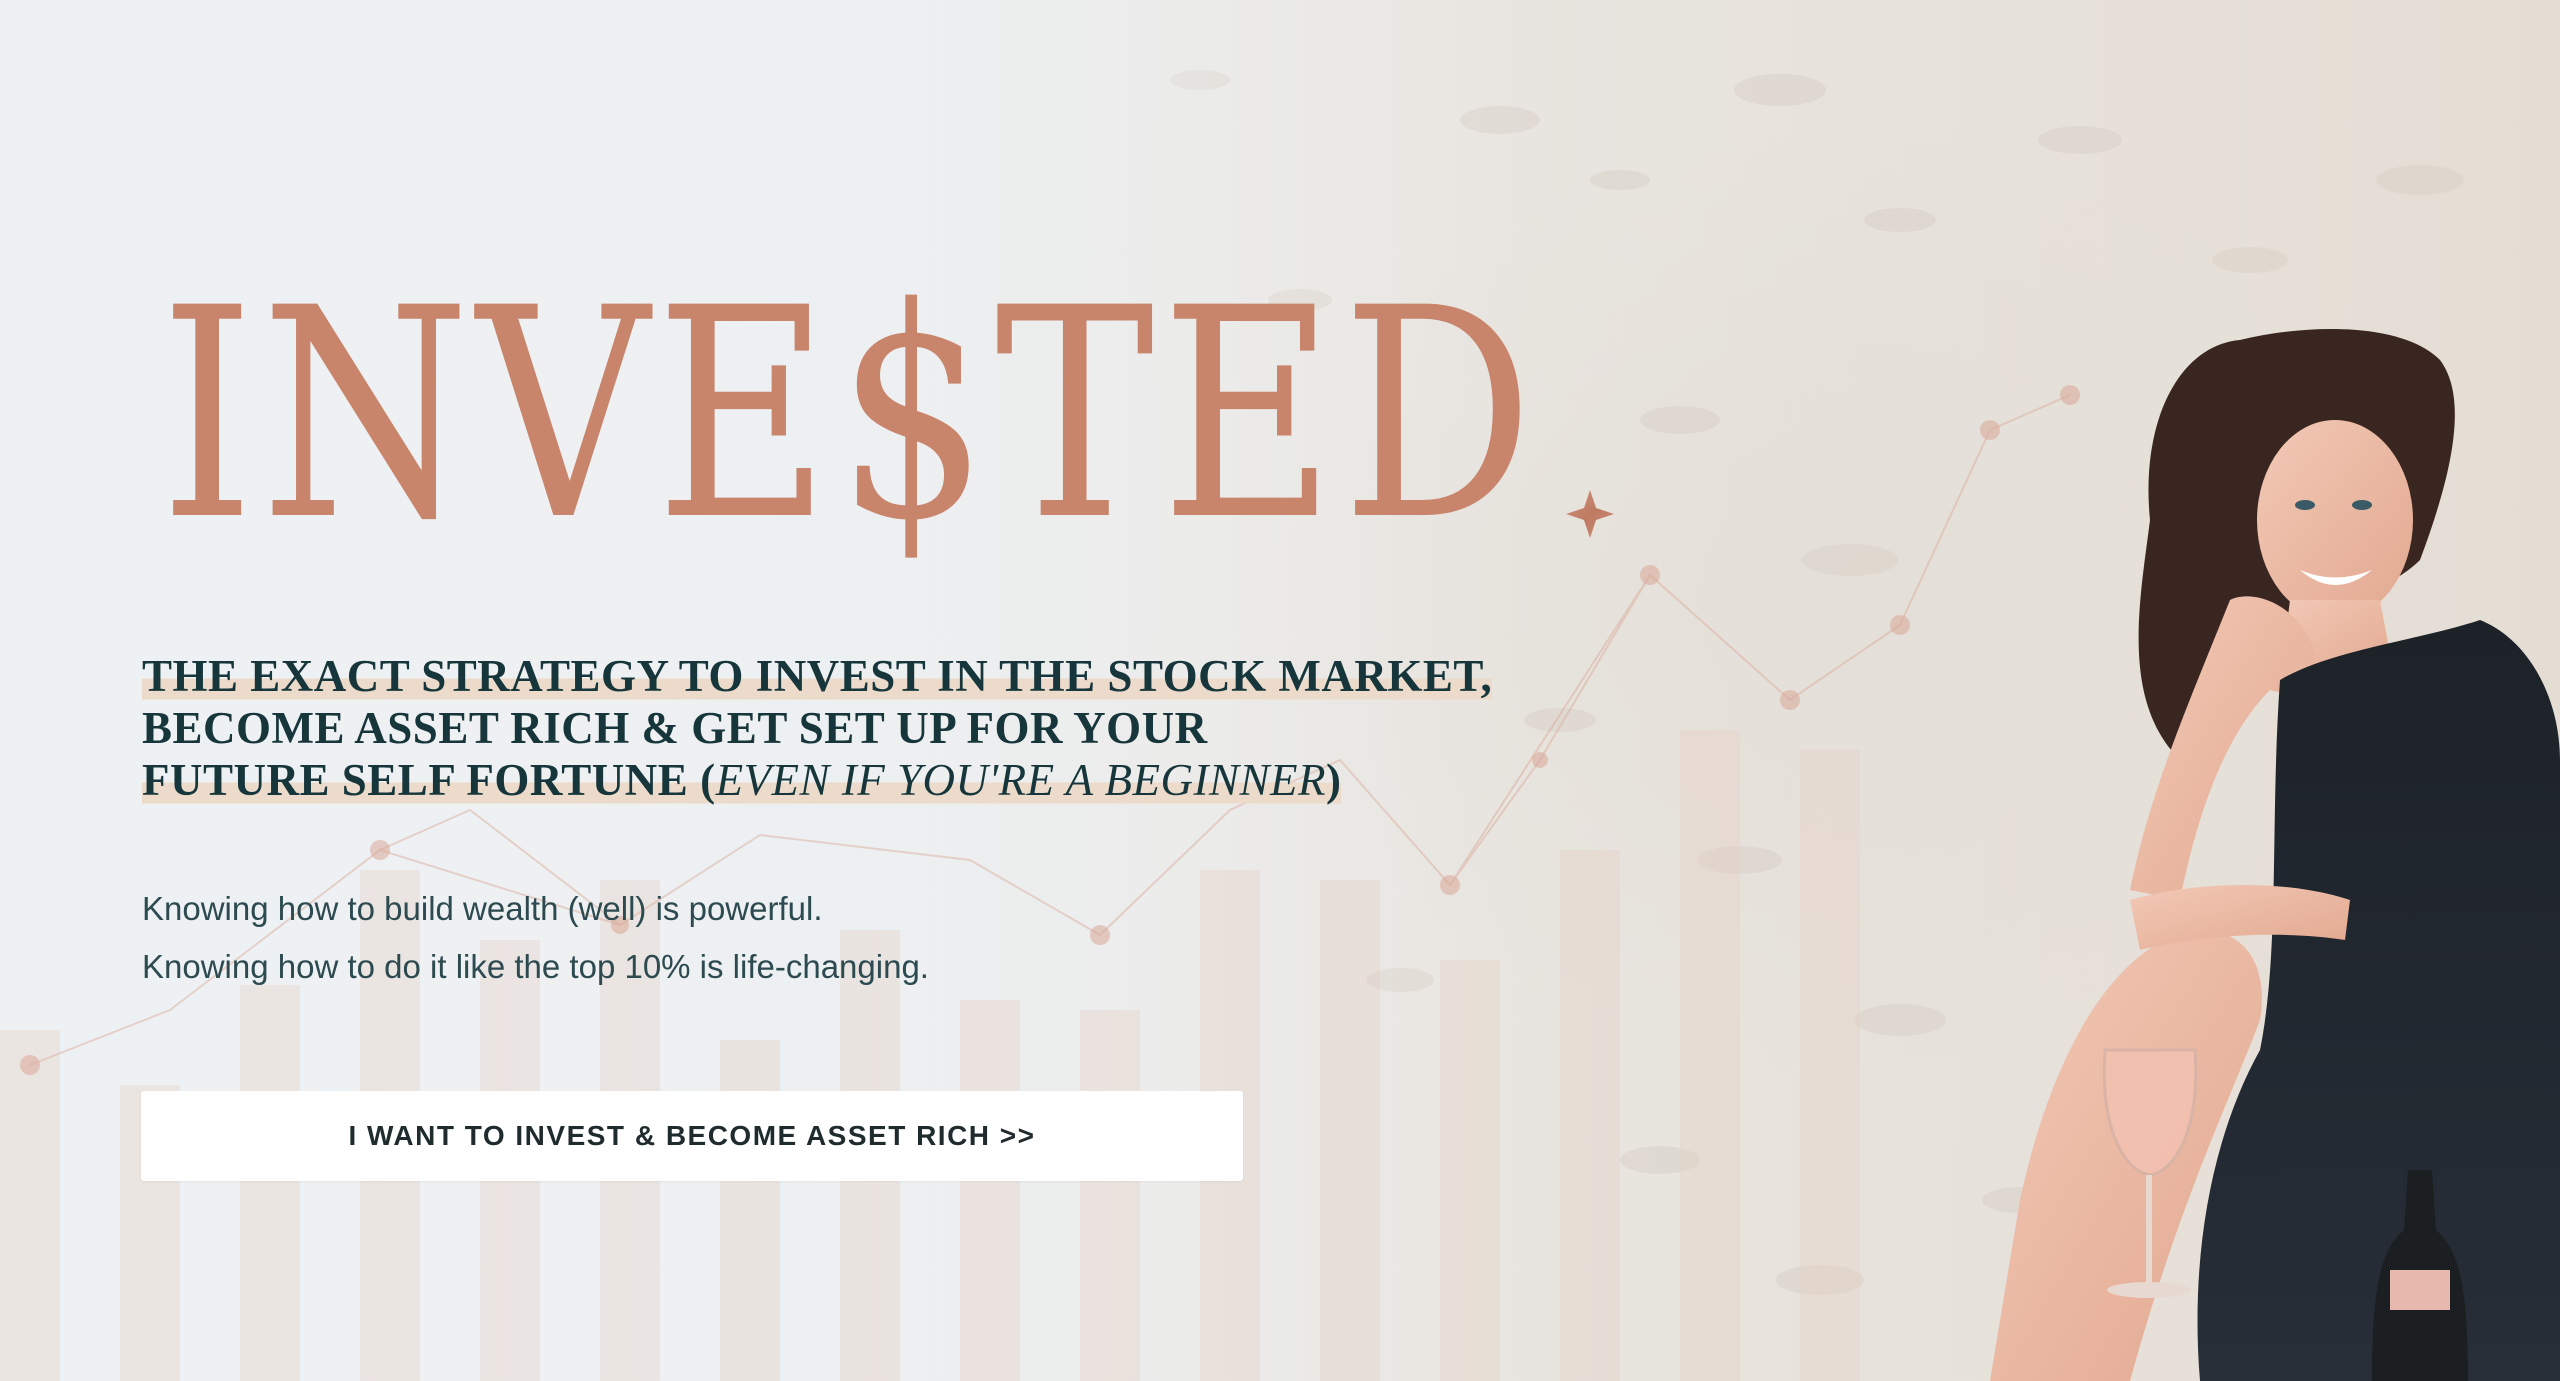  What do you see at coordinates (692, 1136) in the screenshot?
I see `invest-cta-button: I WANT TO INVEST & BECOME ASSET RICH >>` at bounding box center [692, 1136].